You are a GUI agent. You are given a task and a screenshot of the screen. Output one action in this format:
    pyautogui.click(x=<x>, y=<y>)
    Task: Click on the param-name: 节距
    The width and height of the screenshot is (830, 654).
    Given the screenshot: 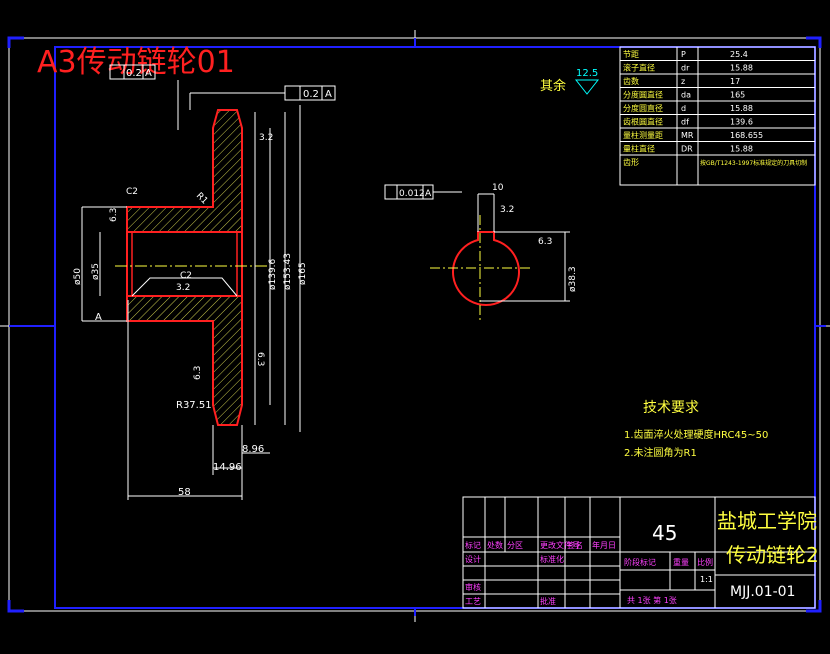 What is the action you would take?
    pyautogui.click(x=631, y=54)
    